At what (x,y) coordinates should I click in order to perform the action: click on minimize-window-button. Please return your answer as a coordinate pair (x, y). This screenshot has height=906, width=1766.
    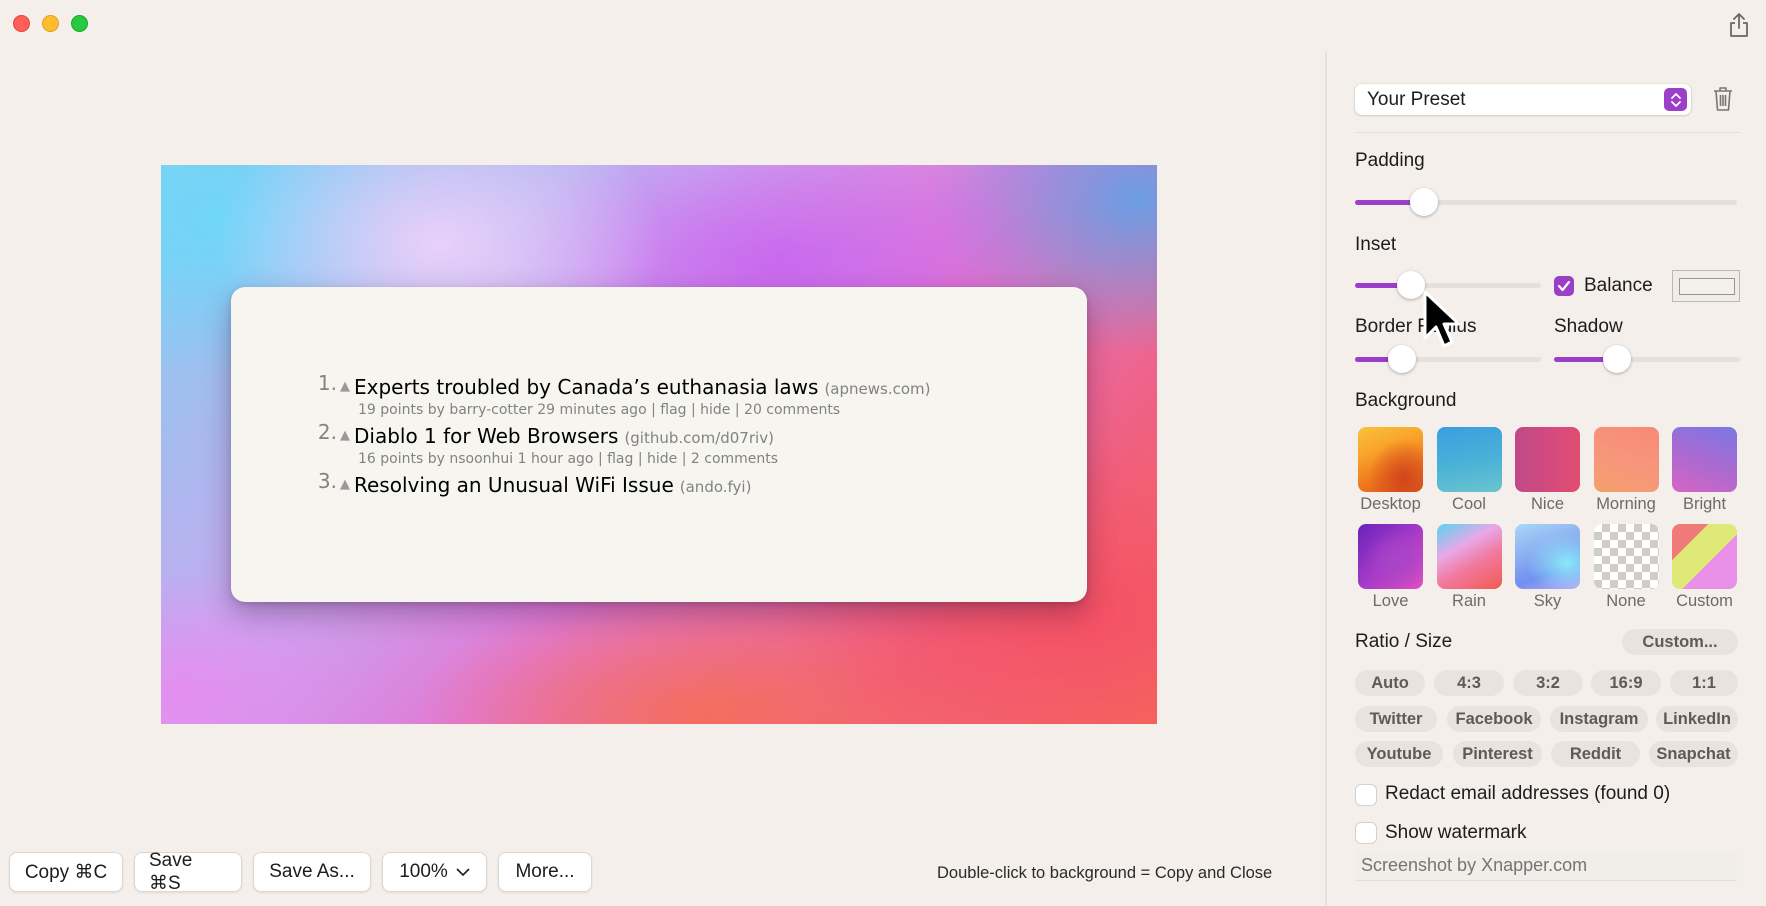
    Looking at the image, I should click on (50, 23).